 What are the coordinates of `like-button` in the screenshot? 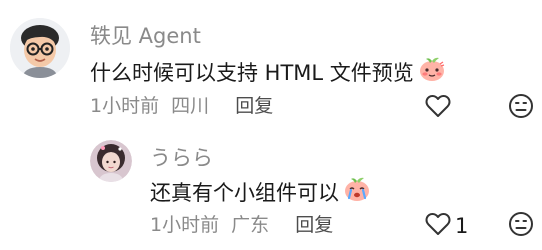 It's located at (440, 108).